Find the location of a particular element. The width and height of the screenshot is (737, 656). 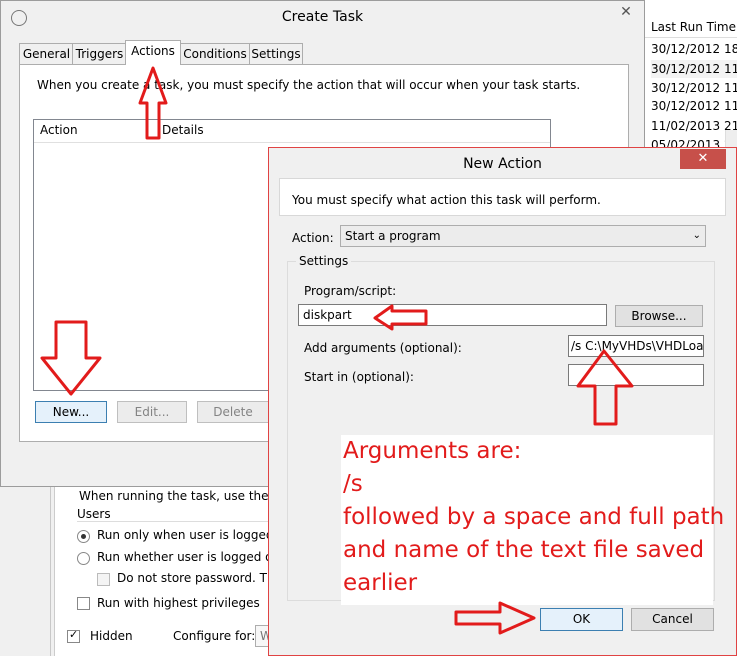

right-arrow-icon is located at coordinates (495, 618).